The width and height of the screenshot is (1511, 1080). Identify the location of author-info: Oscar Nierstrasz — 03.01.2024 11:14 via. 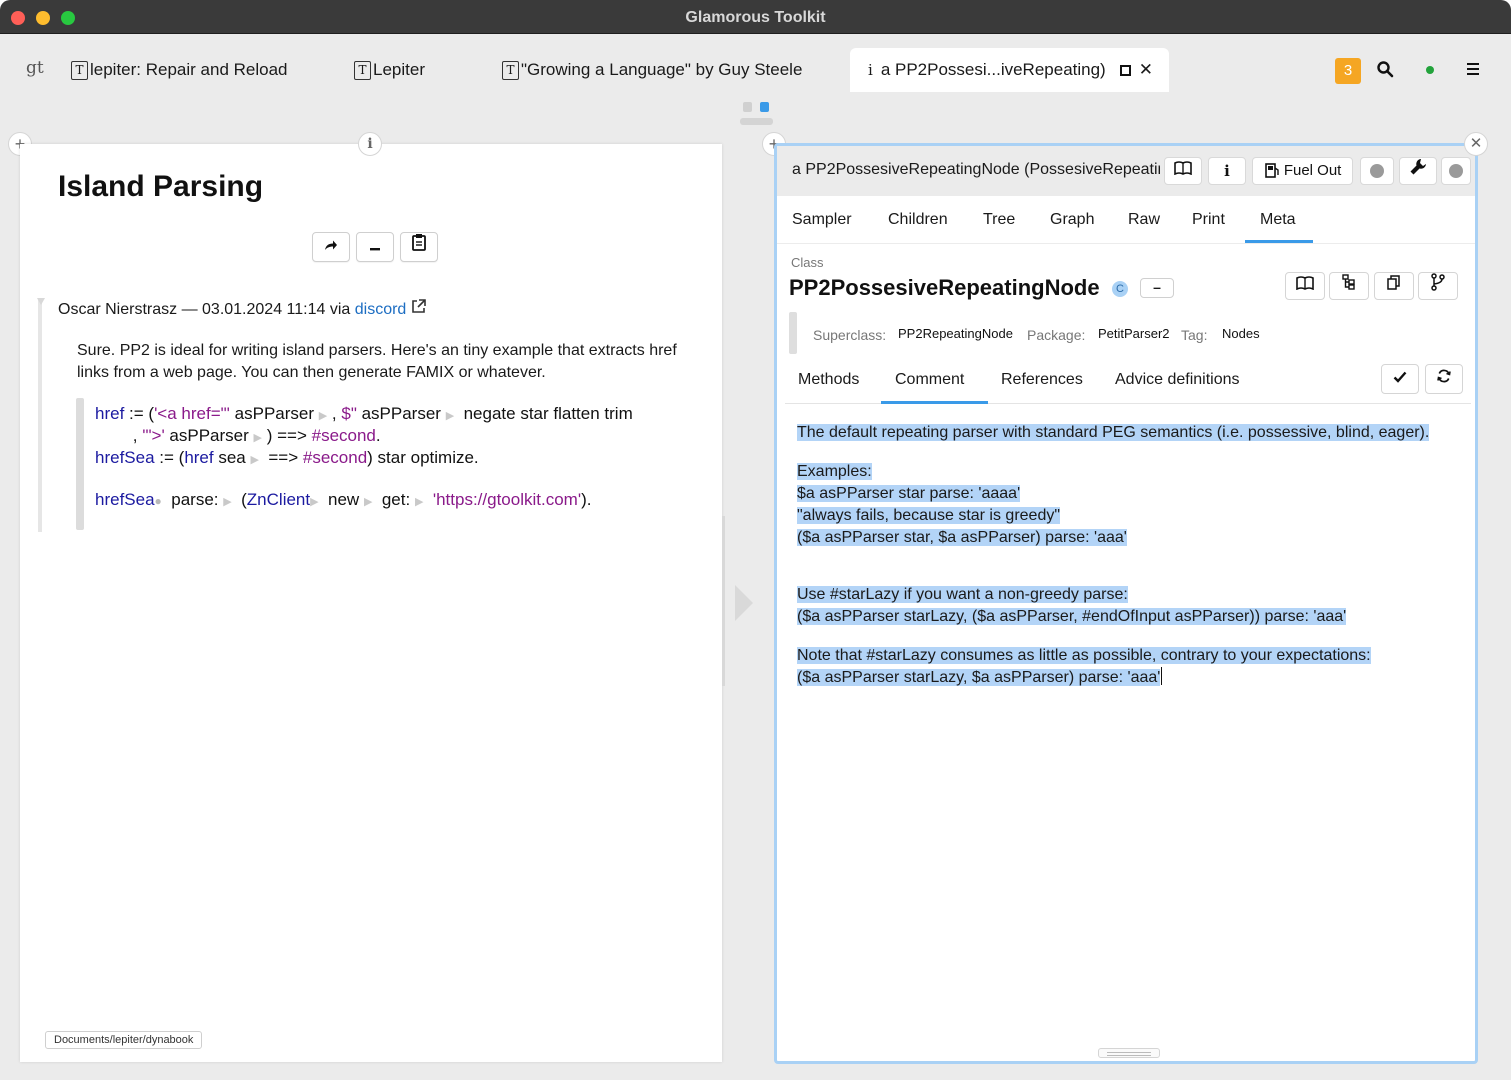
(204, 309).